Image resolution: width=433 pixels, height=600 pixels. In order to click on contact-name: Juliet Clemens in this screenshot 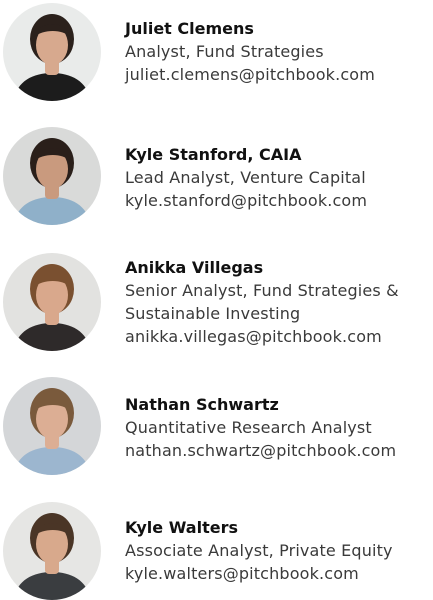, I will do `click(189, 28)`.